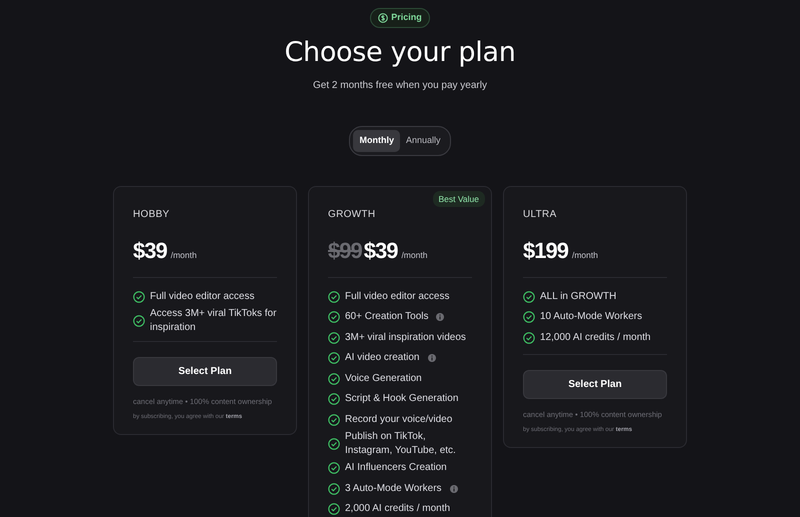 This screenshot has height=517, width=800. I want to click on feature-text: Access 3M+ viral TikToks for inspiration, so click(213, 321).